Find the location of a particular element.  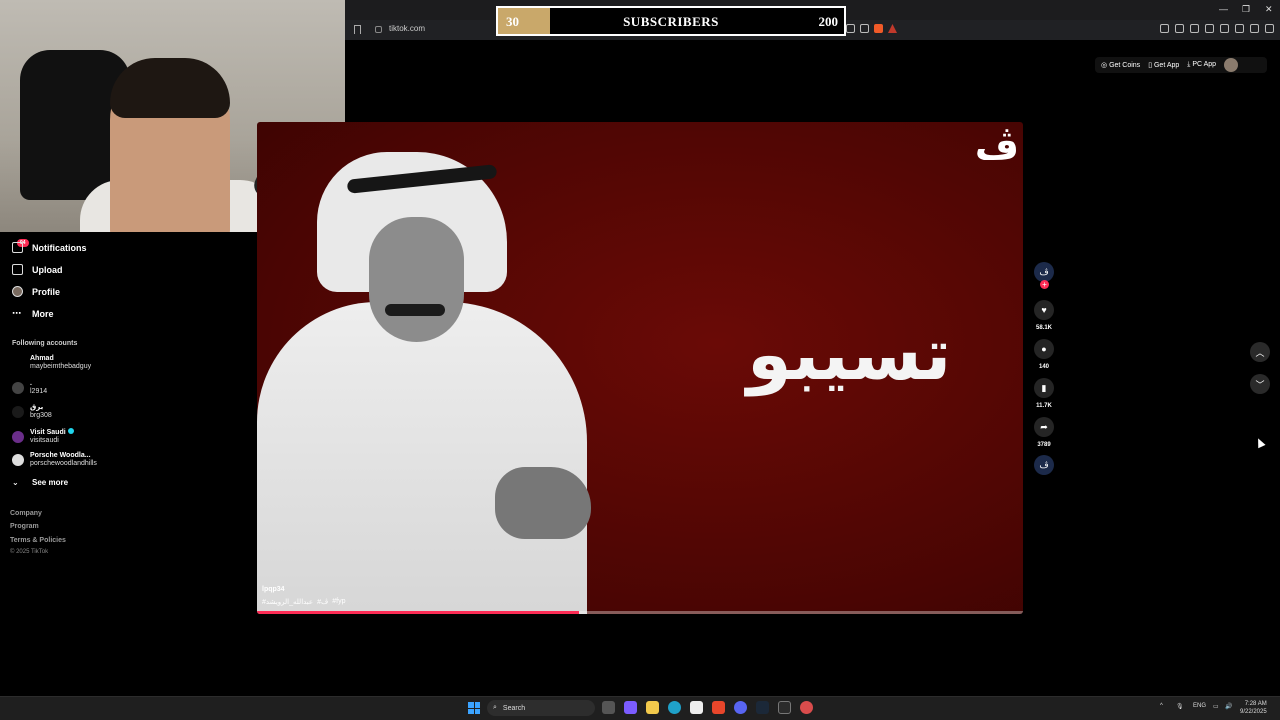

store-icon is located at coordinates (696, 707).